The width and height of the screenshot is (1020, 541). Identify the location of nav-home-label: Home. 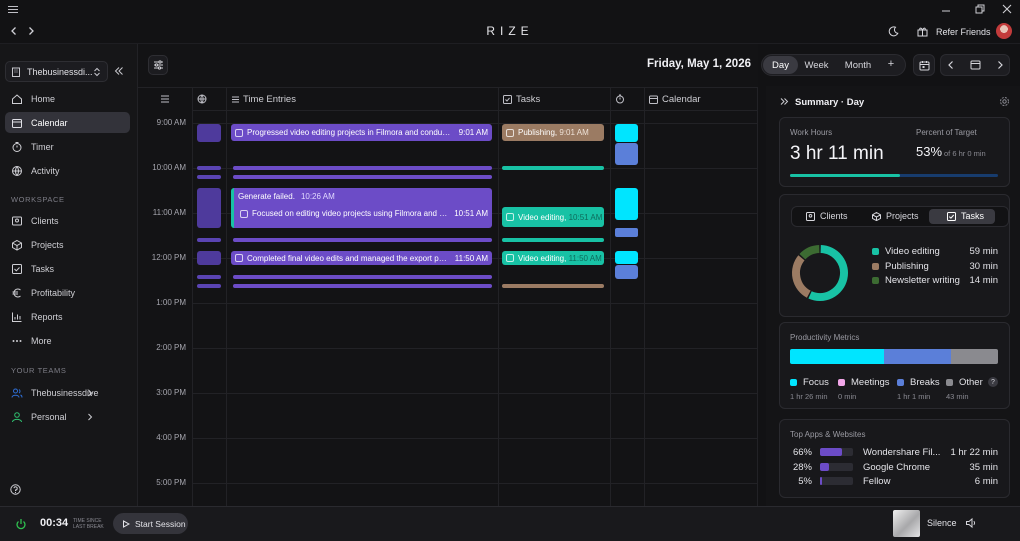
(43, 98).